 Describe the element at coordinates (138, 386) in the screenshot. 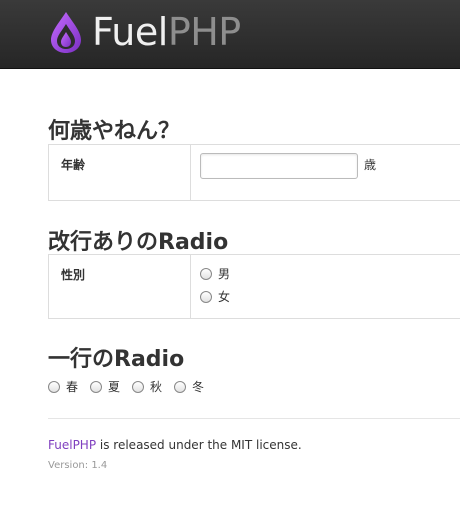

I see `radio-autumn` at that location.